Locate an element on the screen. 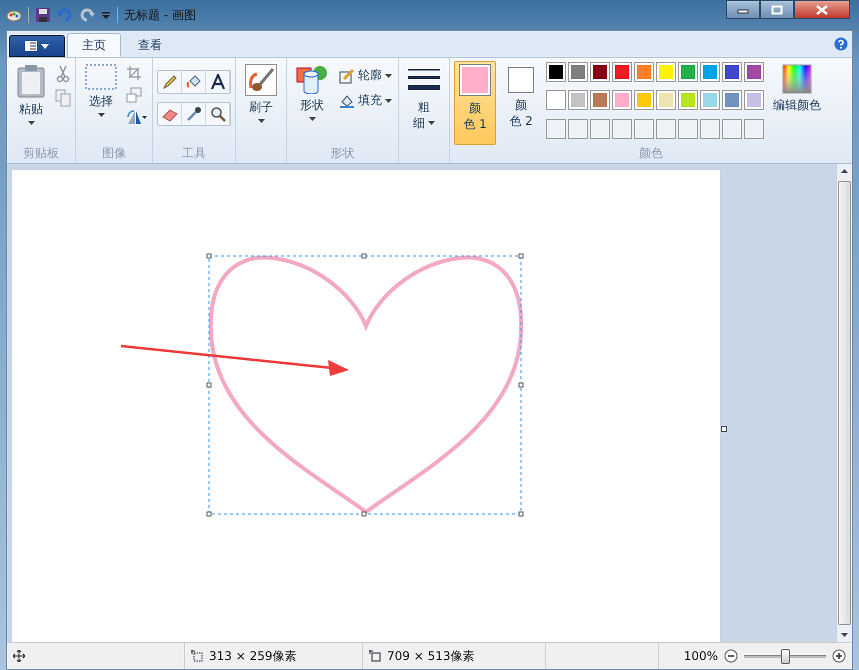 The height and width of the screenshot is (670, 859). canvas-size: 709 × 513像素 is located at coordinates (430, 656).